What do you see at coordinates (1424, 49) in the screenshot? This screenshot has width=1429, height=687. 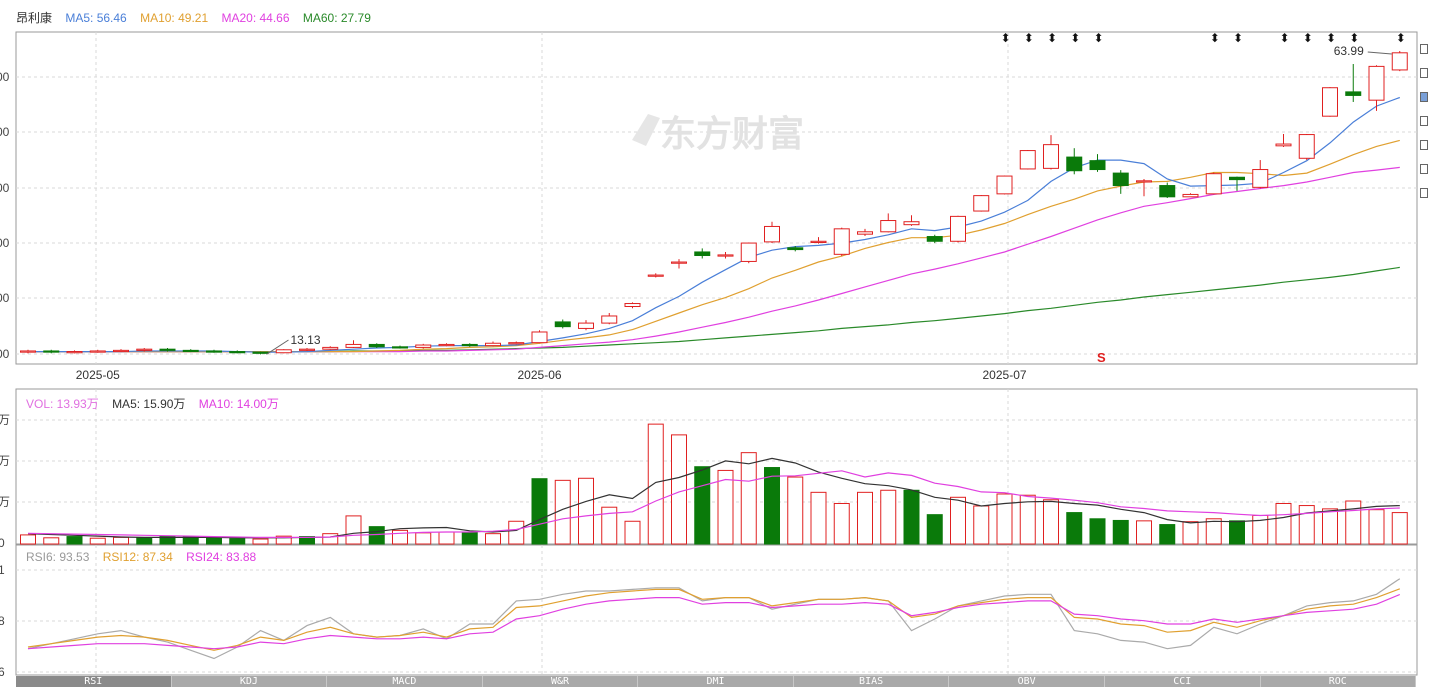 I see `menu-icon` at bounding box center [1424, 49].